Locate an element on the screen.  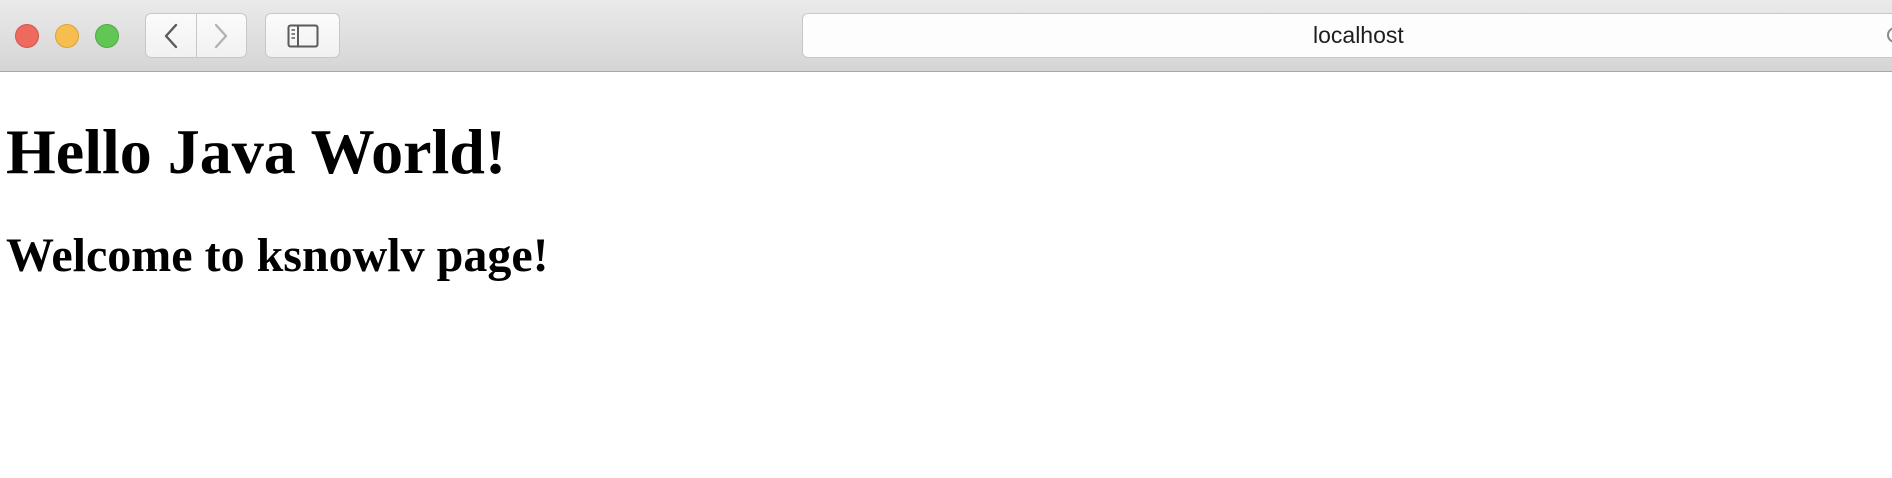
minimize-window-button is located at coordinates (67, 36).